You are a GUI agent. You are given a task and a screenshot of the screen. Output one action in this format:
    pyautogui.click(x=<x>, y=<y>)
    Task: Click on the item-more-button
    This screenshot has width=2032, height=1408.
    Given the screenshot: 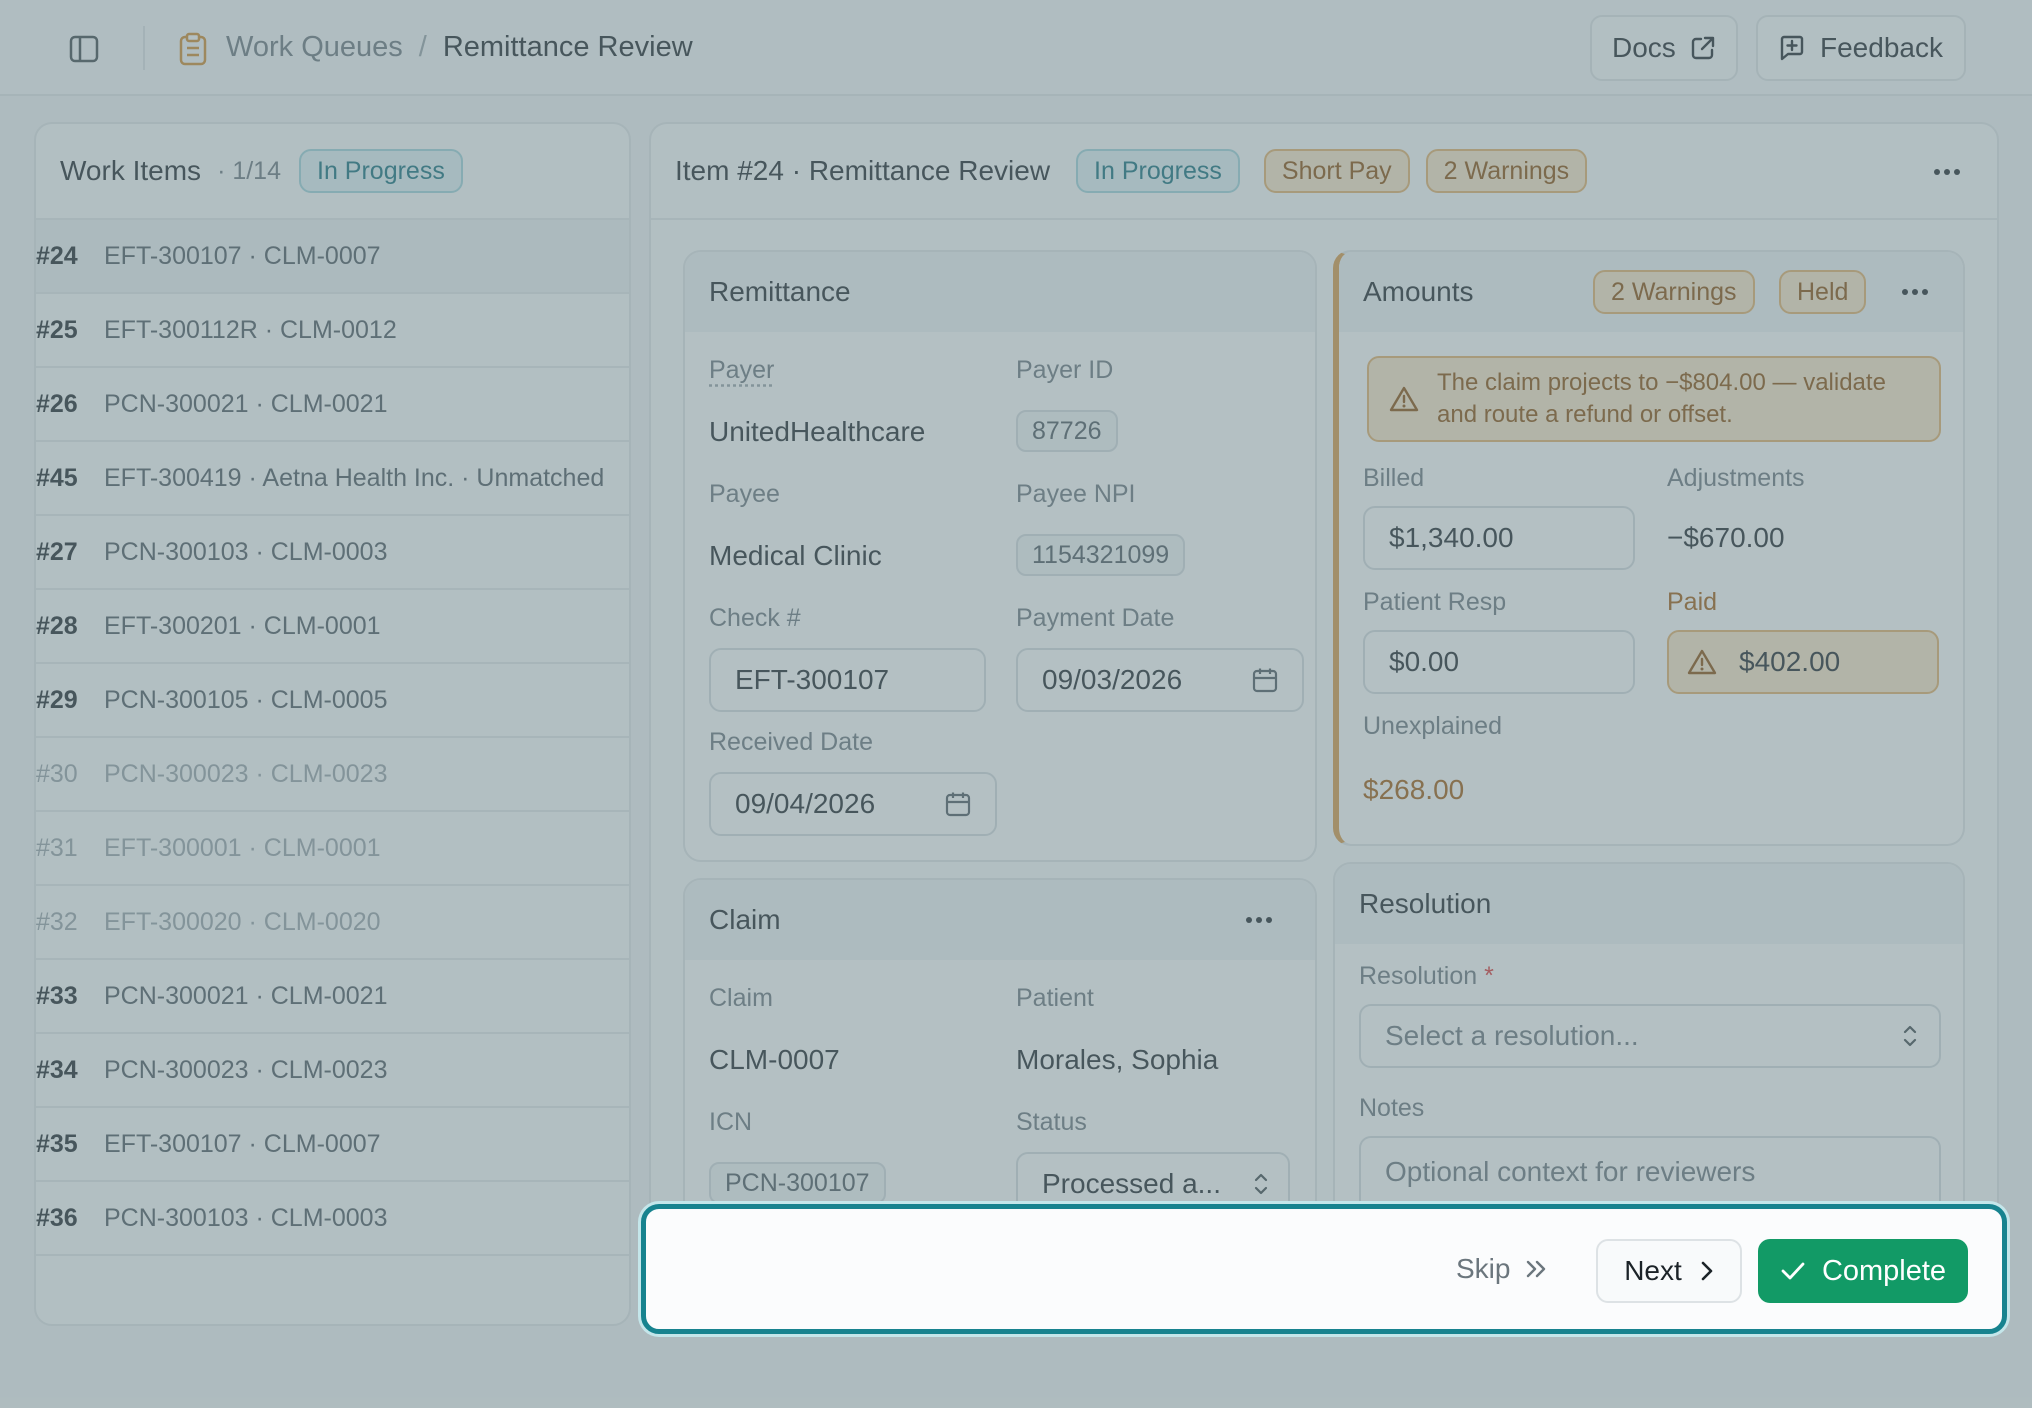 What is the action you would take?
    pyautogui.click(x=1947, y=172)
    